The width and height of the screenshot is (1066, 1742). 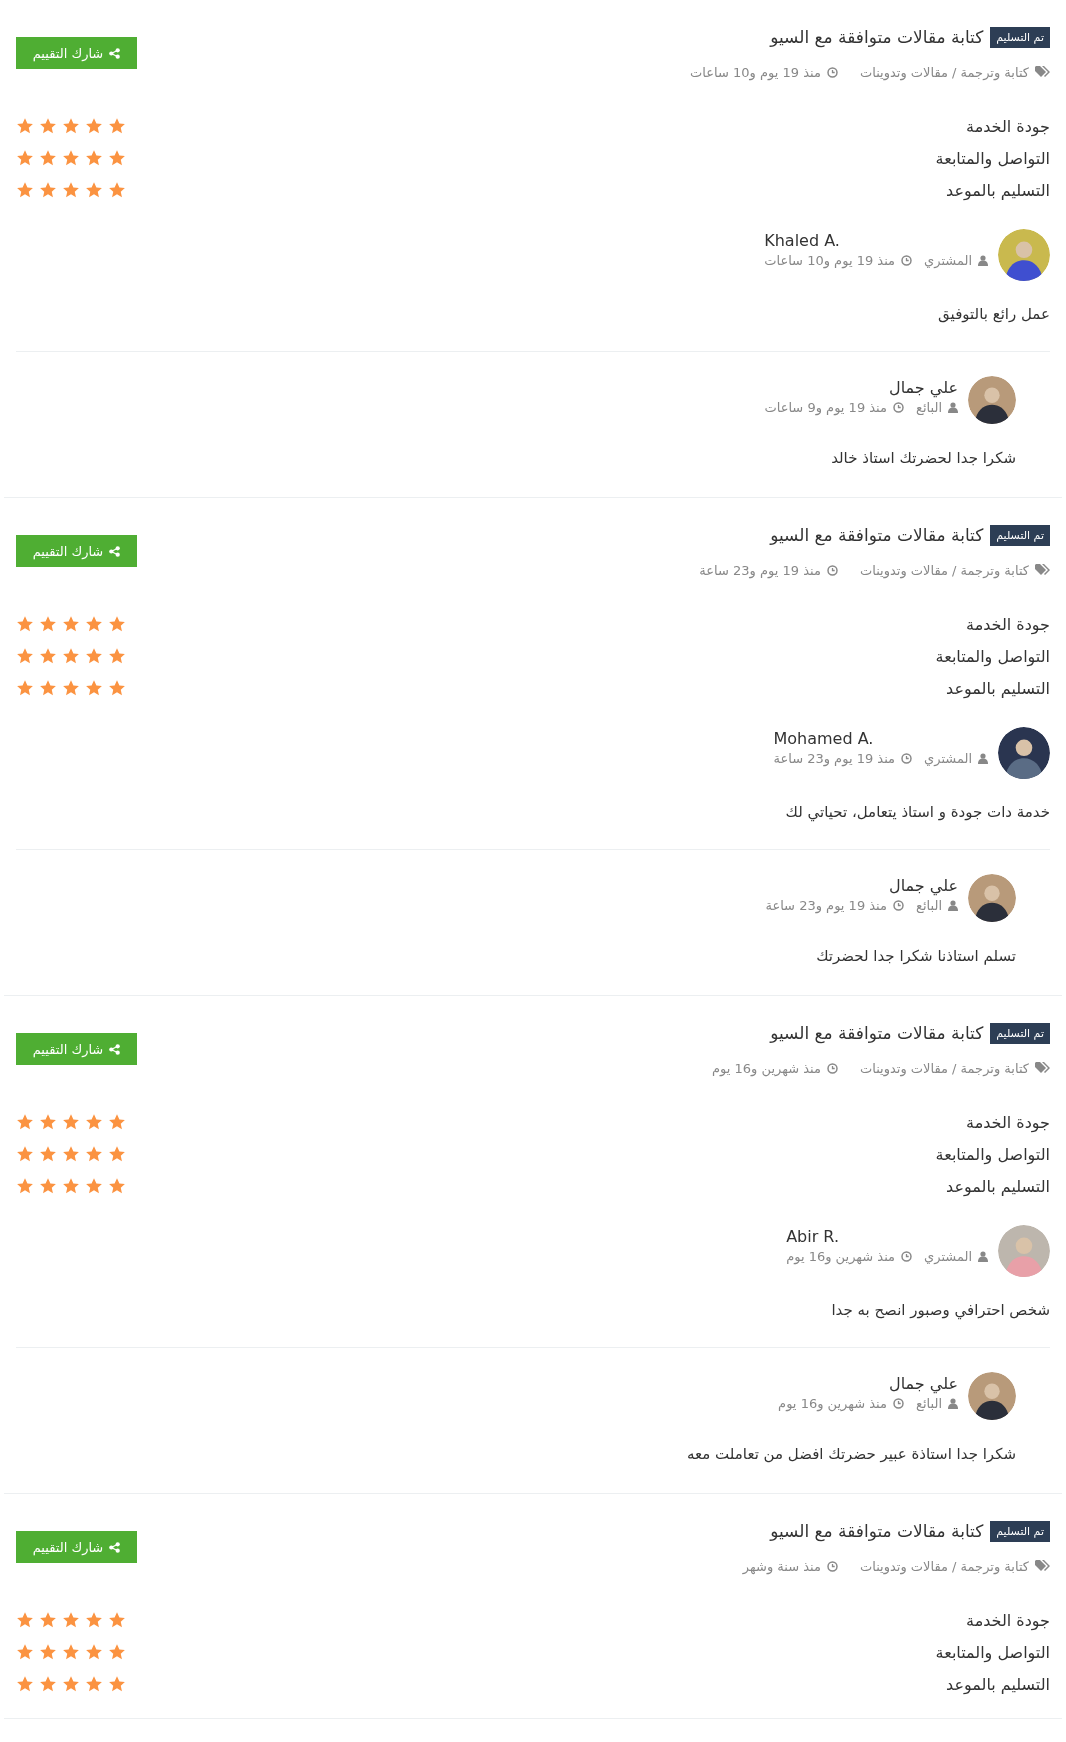 I want to click on timestamp: منذ 19 يوم و9 ساعات, so click(x=825, y=407).